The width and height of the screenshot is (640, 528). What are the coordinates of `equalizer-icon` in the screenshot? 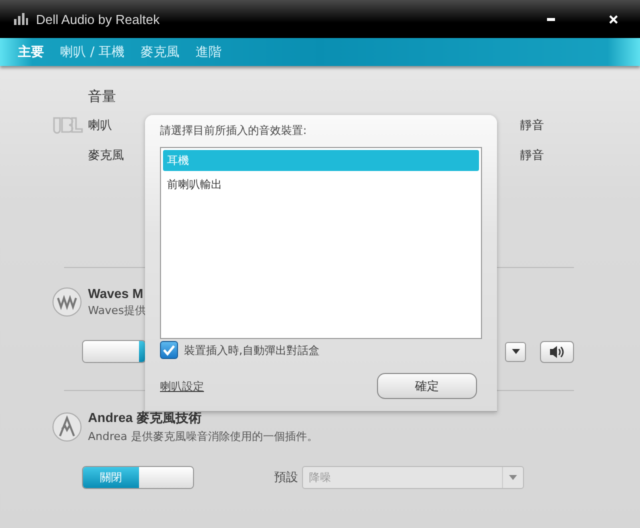 It's located at (21, 19).